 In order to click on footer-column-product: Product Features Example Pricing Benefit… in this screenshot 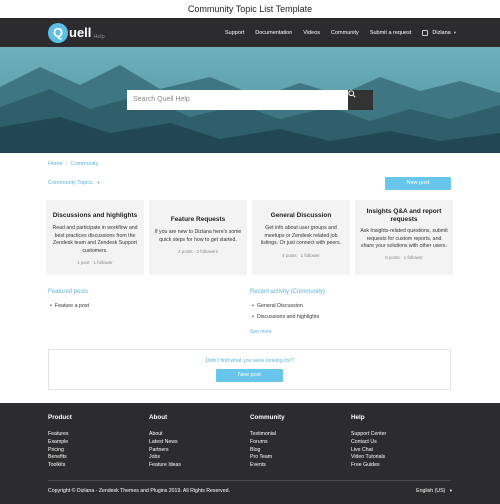, I will do `click(60, 442)`.